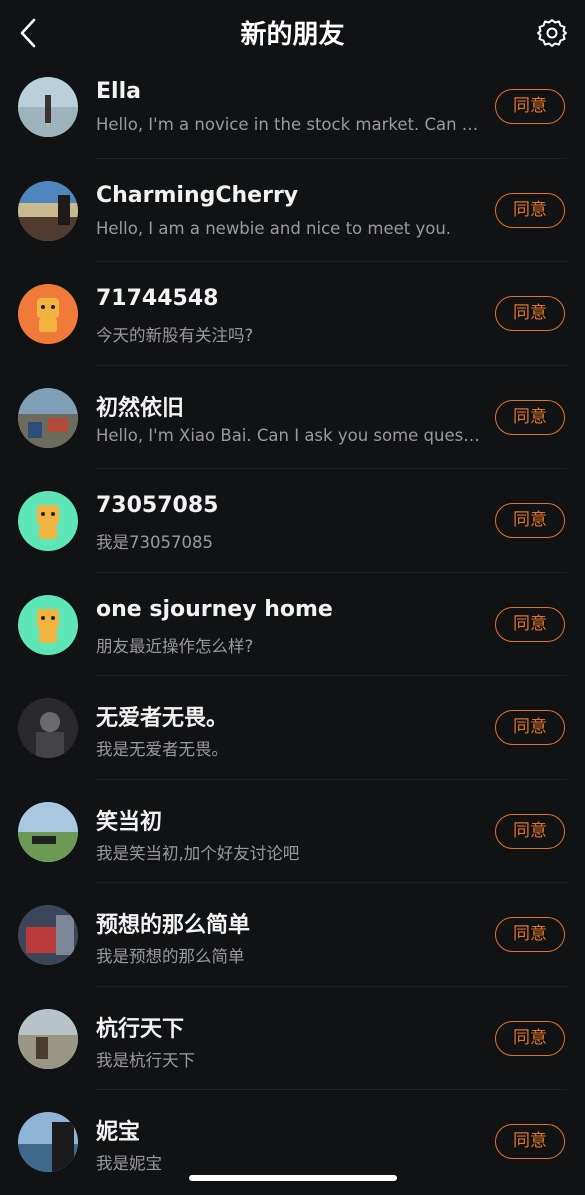 Image resolution: width=585 pixels, height=1195 pixels. I want to click on request-message: 我是预想的那么简单, so click(170, 956).